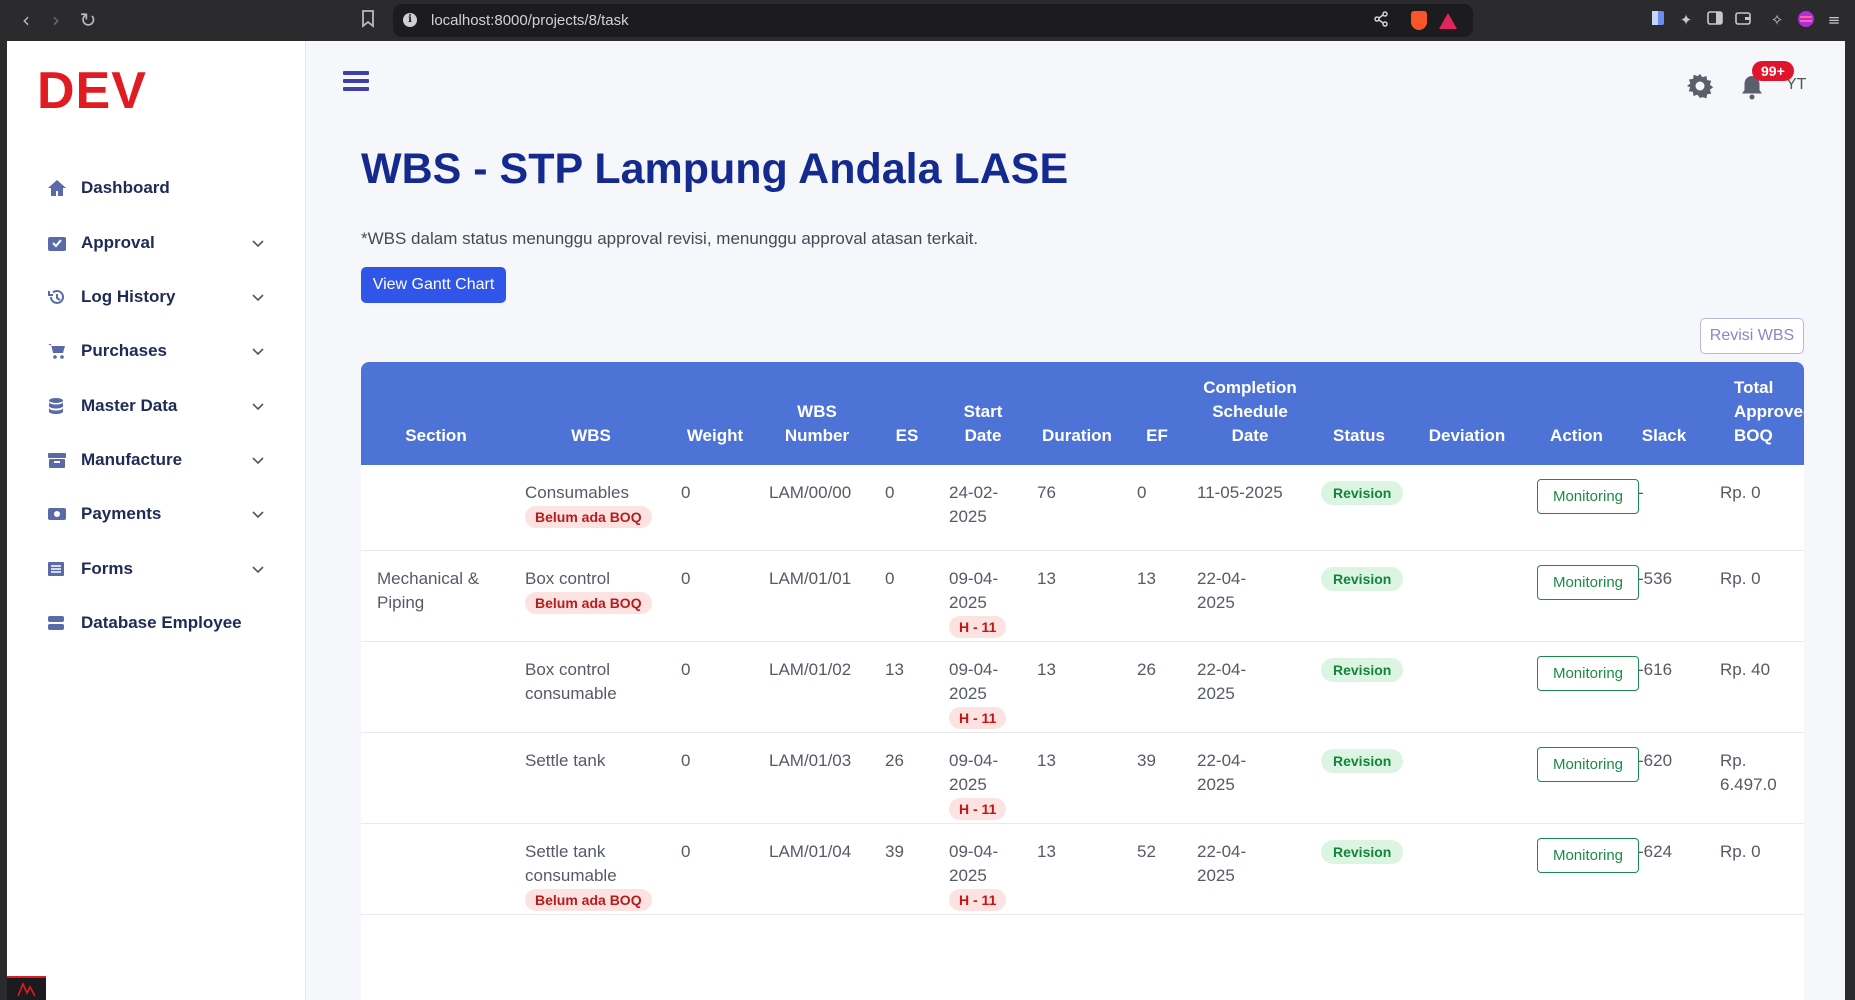 Image resolution: width=1855 pixels, height=1000 pixels. I want to click on cell-es: 26, so click(907, 778).